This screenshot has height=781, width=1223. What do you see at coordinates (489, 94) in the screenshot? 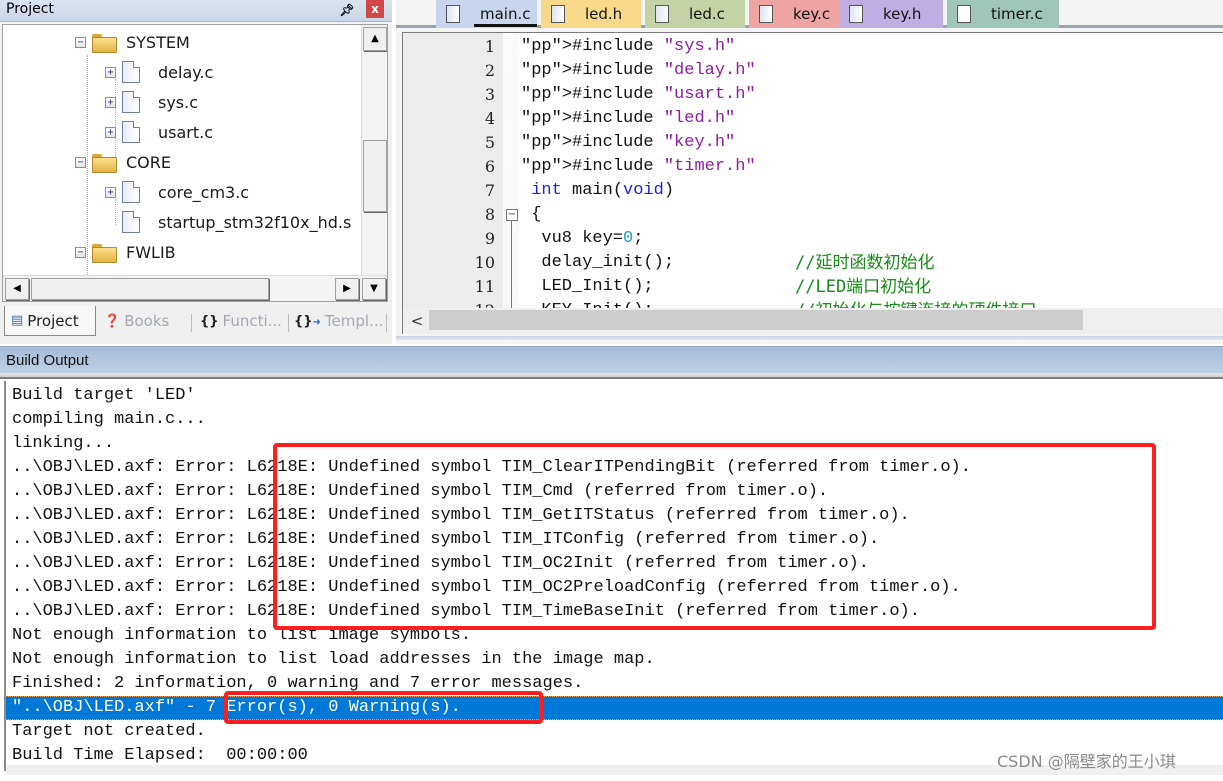
I see `line-number: 3` at bounding box center [489, 94].